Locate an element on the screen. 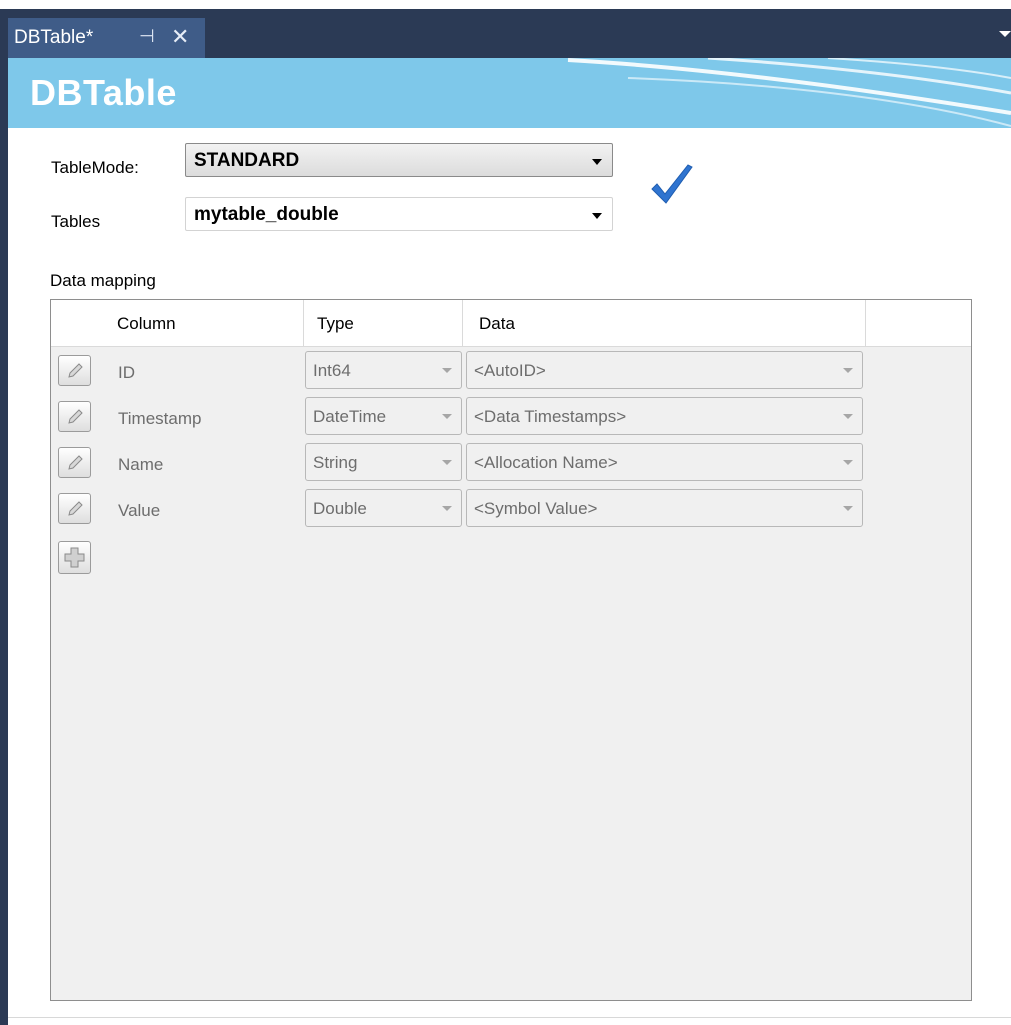 This screenshot has width=1011, height=1025. type-select: Int64 is located at coordinates (383, 370).